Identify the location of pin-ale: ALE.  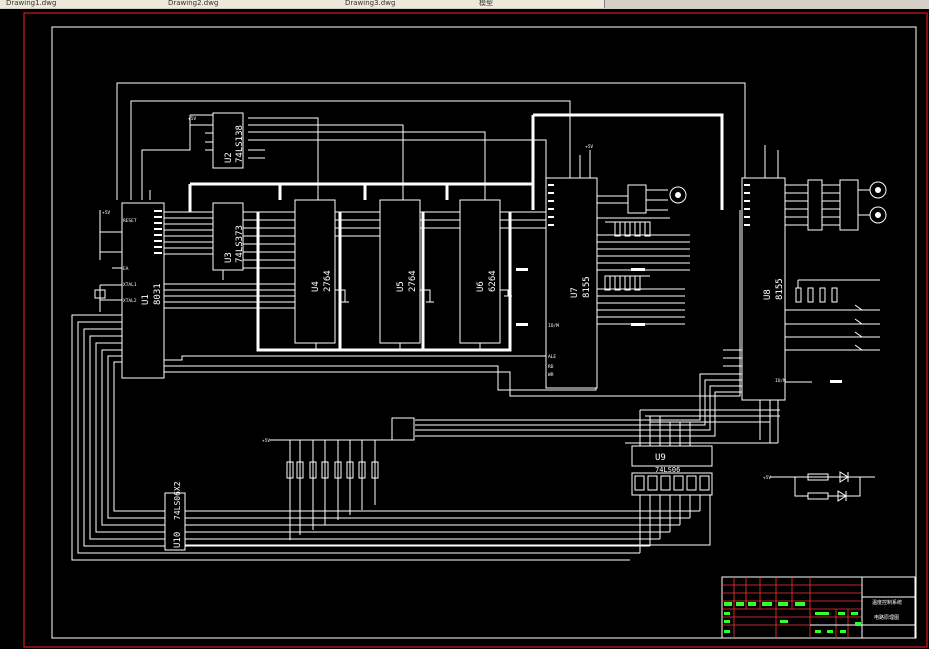
(552, 357).